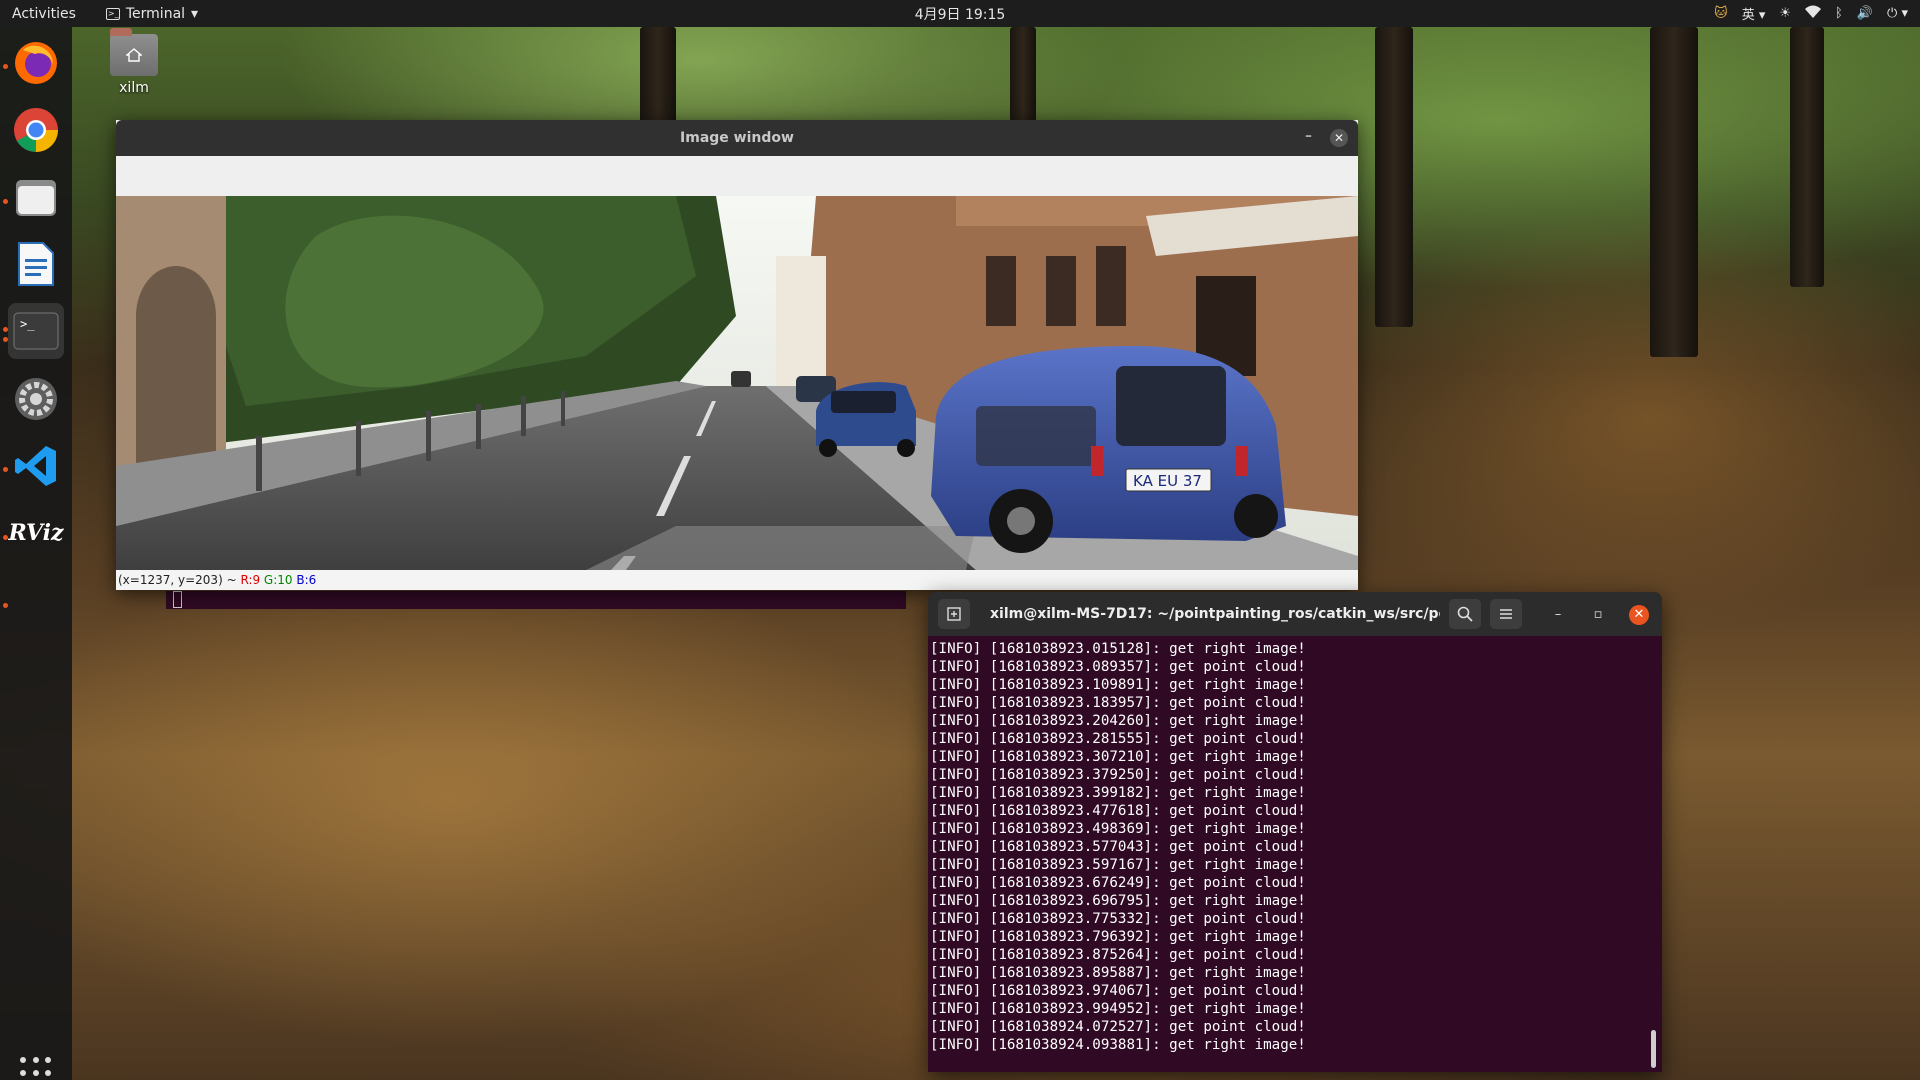 Image resolution: width=1920 pixels, height=1080 pixels. I want to click on image-window-toolbar, so click(737, 176).